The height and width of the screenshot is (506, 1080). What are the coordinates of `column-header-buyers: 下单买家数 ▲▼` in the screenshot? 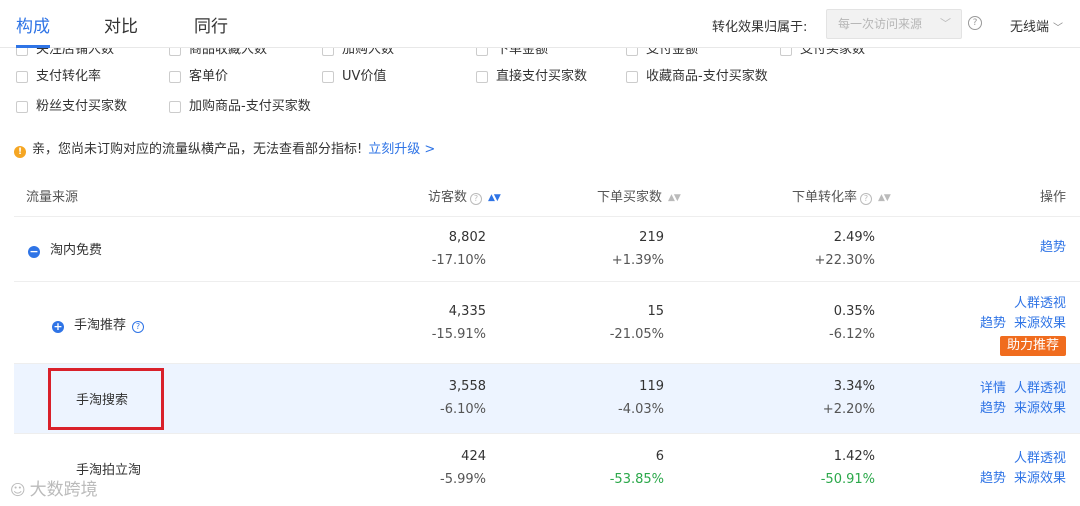 It's located at (639, 195).